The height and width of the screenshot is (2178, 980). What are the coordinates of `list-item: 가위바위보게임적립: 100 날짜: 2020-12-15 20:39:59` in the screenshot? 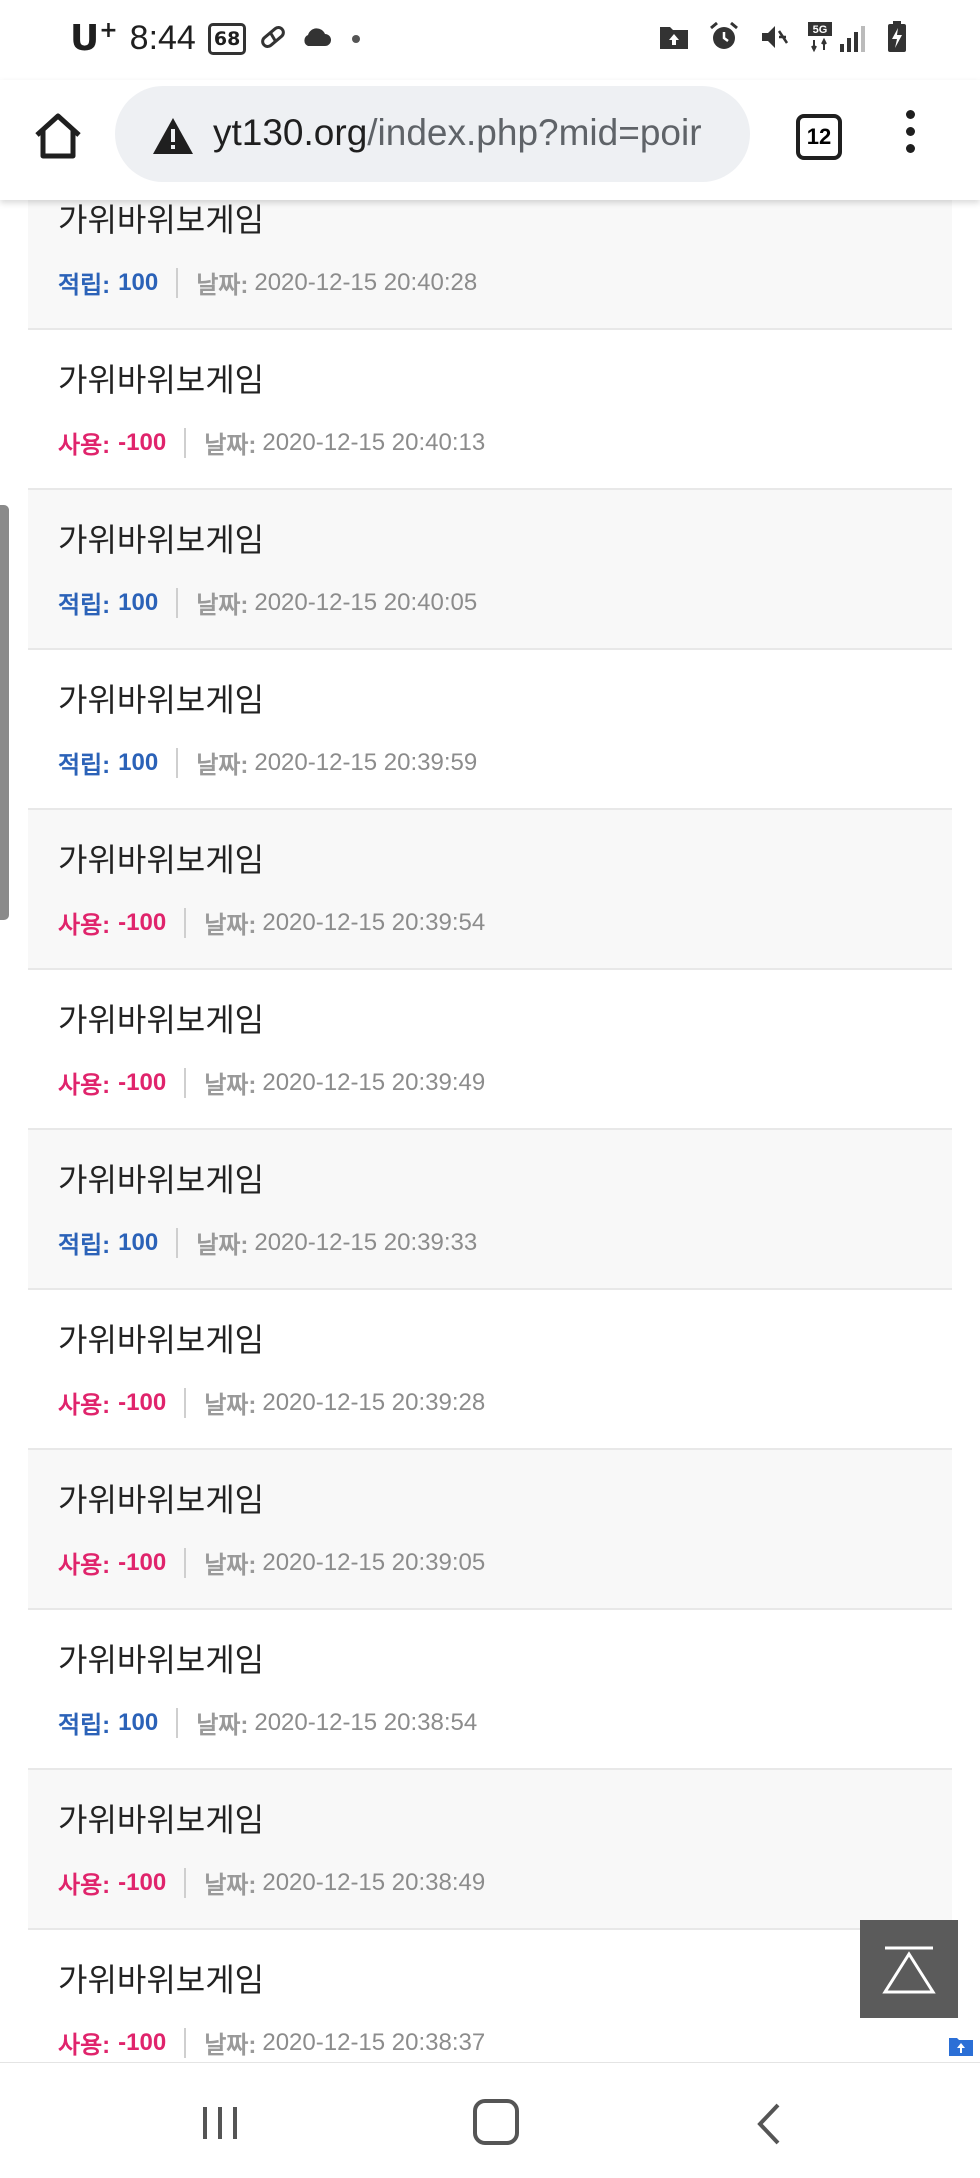 It's located at (490, 730).